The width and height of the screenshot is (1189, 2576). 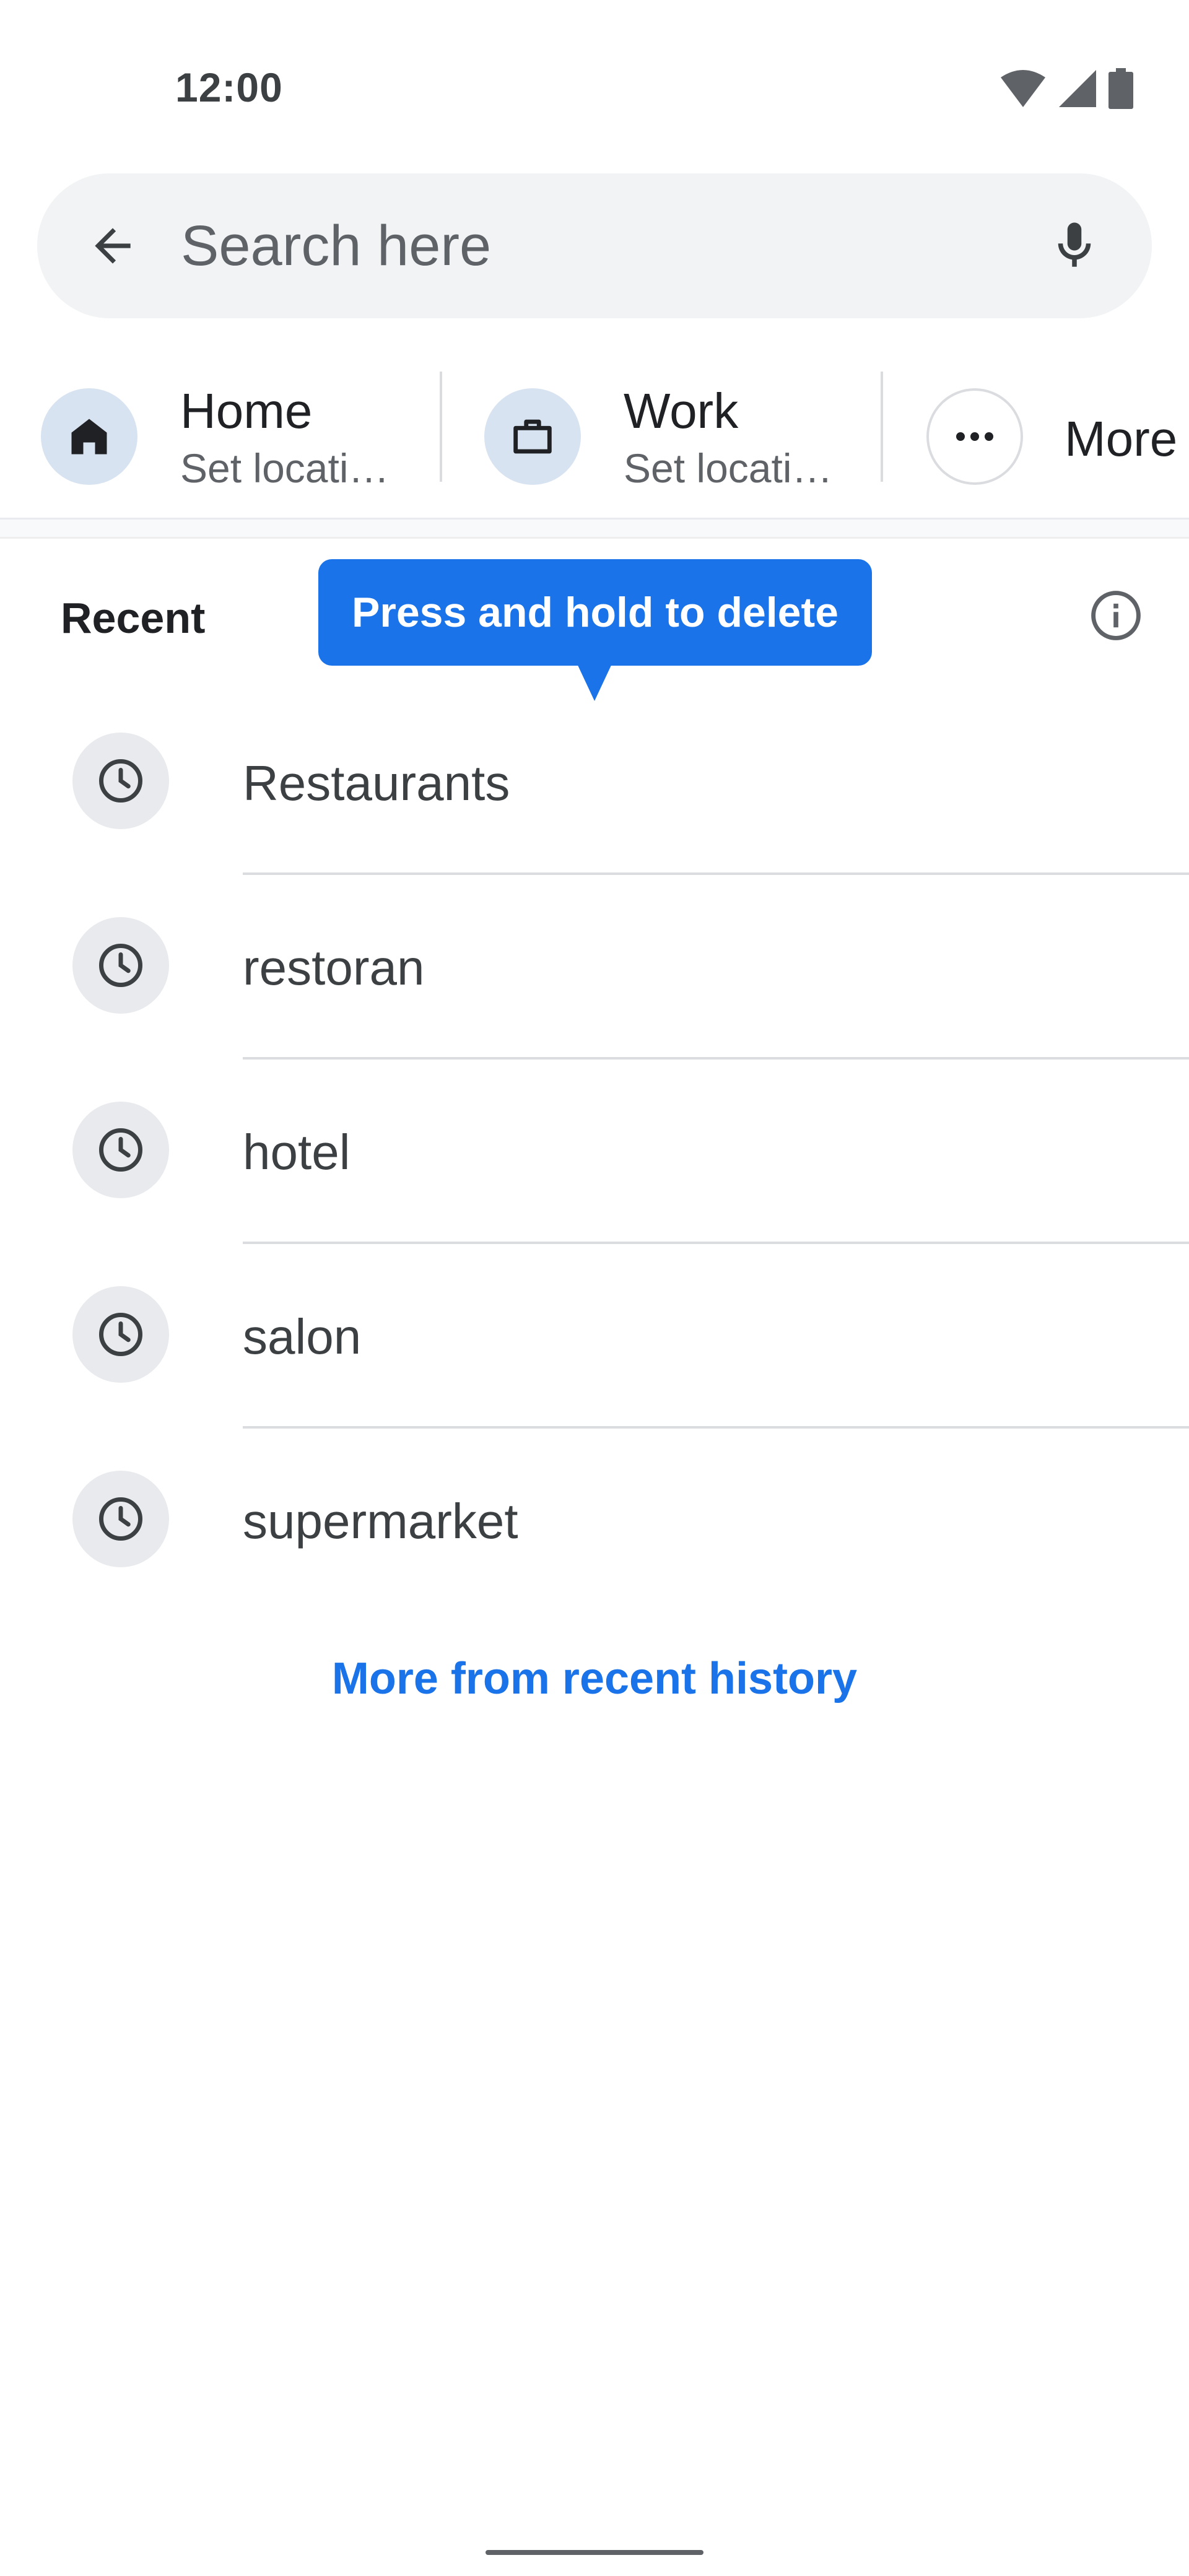 What do you see at coordinates (594, 967) in the screenshot?
I see `recent-item-restoran: restoran` at bounding box center [594, 967].